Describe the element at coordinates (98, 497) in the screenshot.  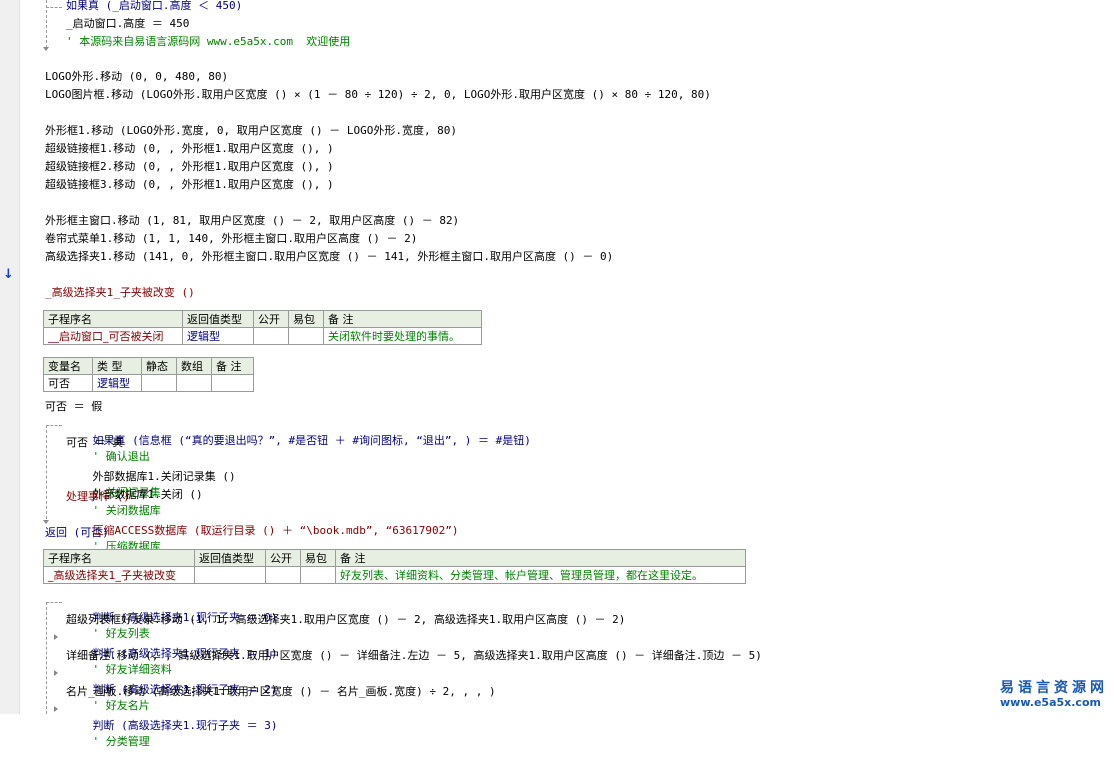
I see `code-line: 处理事件 ()` at that location.